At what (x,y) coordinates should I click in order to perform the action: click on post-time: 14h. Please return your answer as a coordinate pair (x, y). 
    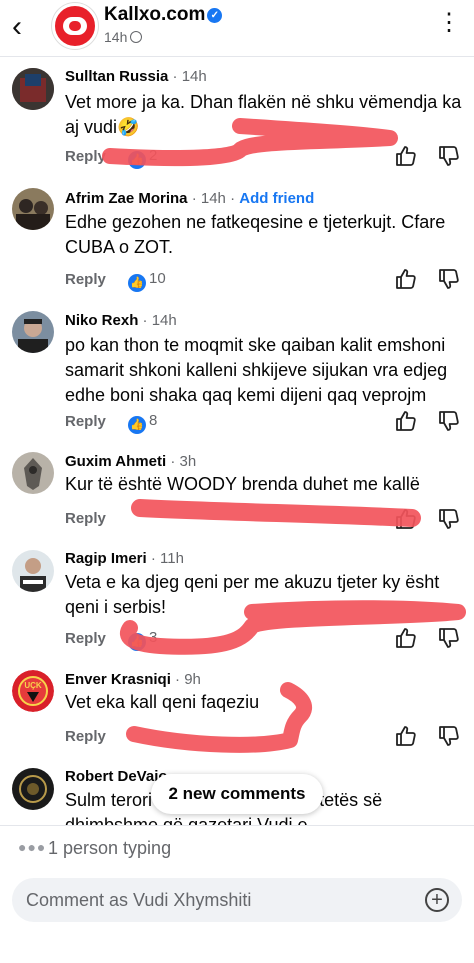
    Looking at the image, I should click on (116, 37).